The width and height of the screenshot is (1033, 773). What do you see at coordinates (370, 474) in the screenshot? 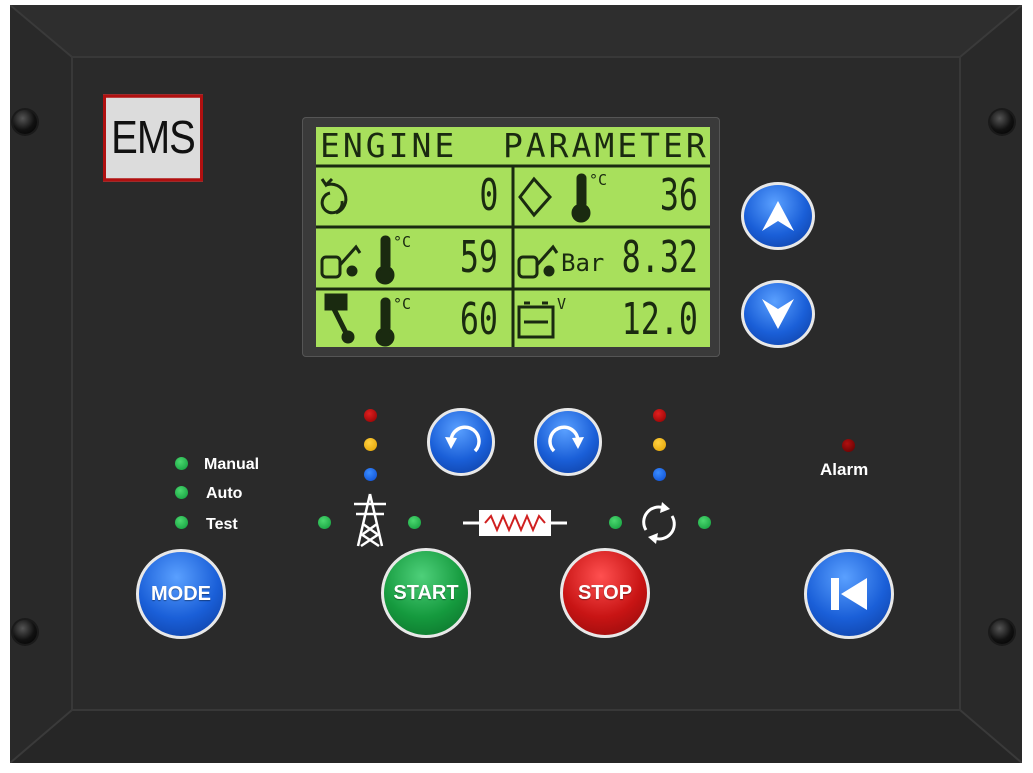
I see `mains-led-blue` at bounding box center [370, 474].